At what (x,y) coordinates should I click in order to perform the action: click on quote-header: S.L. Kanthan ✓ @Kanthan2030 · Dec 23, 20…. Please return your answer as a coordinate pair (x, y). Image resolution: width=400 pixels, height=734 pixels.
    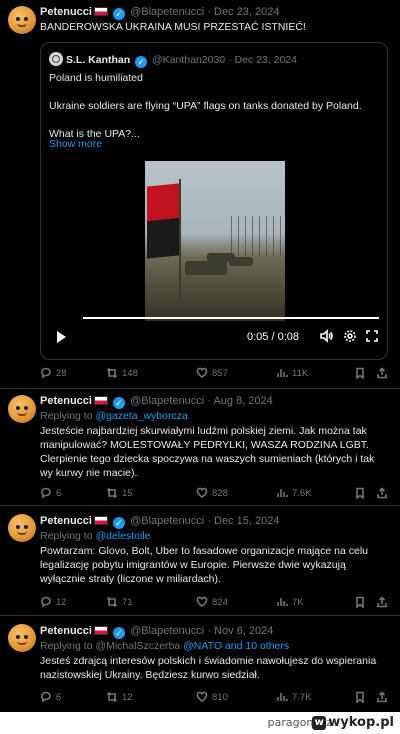
    Looking at the image, I should click on (173, 60).